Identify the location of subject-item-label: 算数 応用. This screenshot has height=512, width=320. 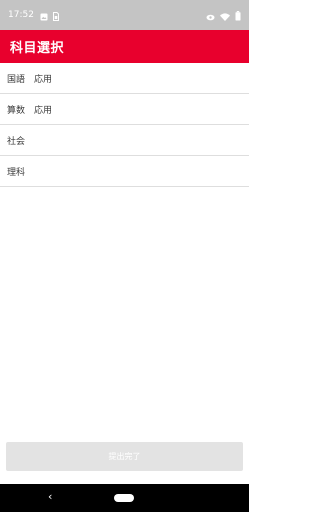
(30, 110).